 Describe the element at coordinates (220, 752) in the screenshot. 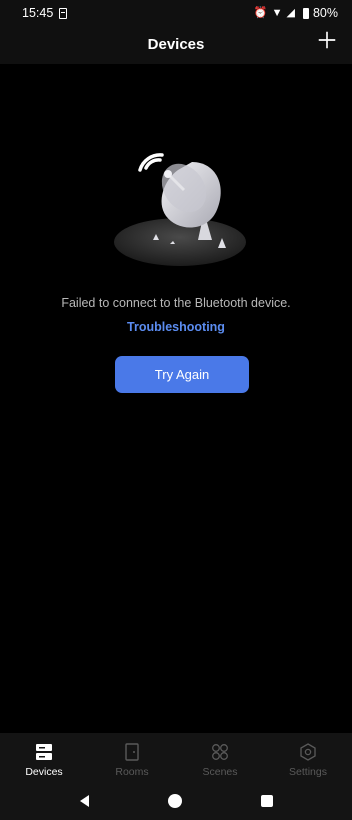

I see `scenes-icon` at that location.